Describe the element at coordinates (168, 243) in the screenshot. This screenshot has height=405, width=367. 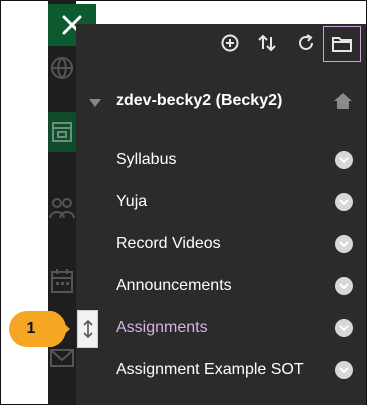
I see `menu-item-label: Record Videos` at that location.